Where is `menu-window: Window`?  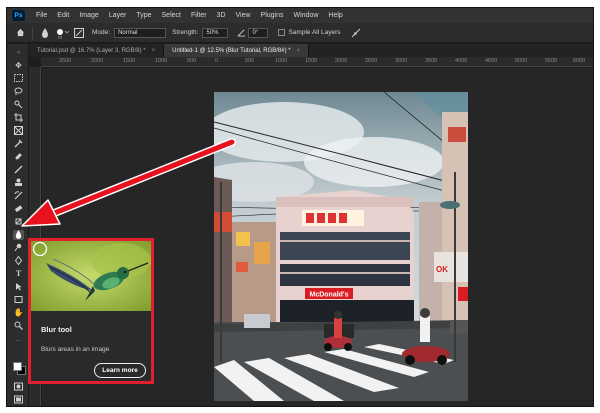 menu-window: Window is located at coordinates (306, 15).